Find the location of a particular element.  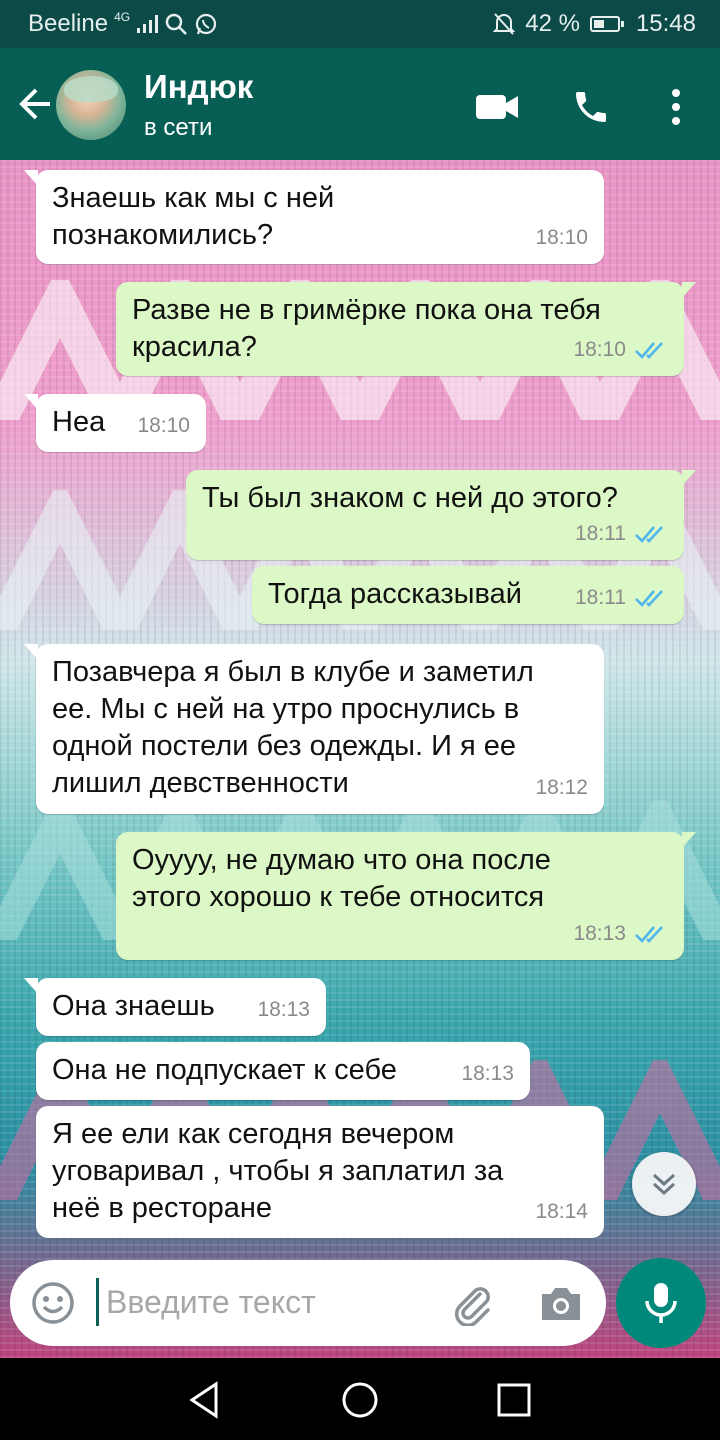

more-vert-icon is located at coordinates (676, 107).